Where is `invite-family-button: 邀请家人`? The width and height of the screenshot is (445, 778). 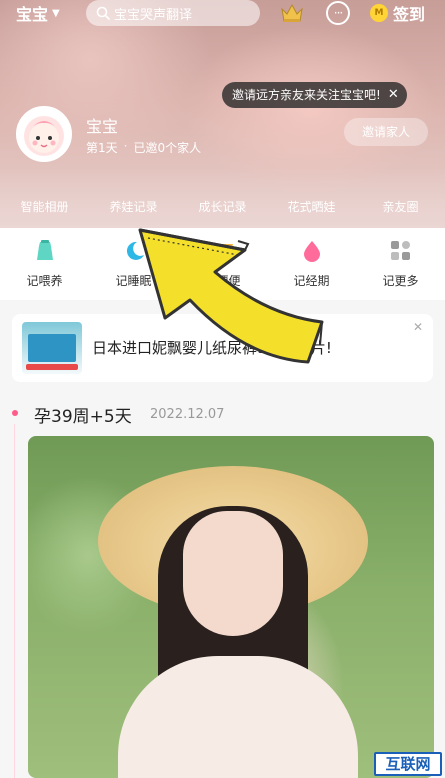 invite-family-button: 邀请家人 is located at coordinates (386, 132).